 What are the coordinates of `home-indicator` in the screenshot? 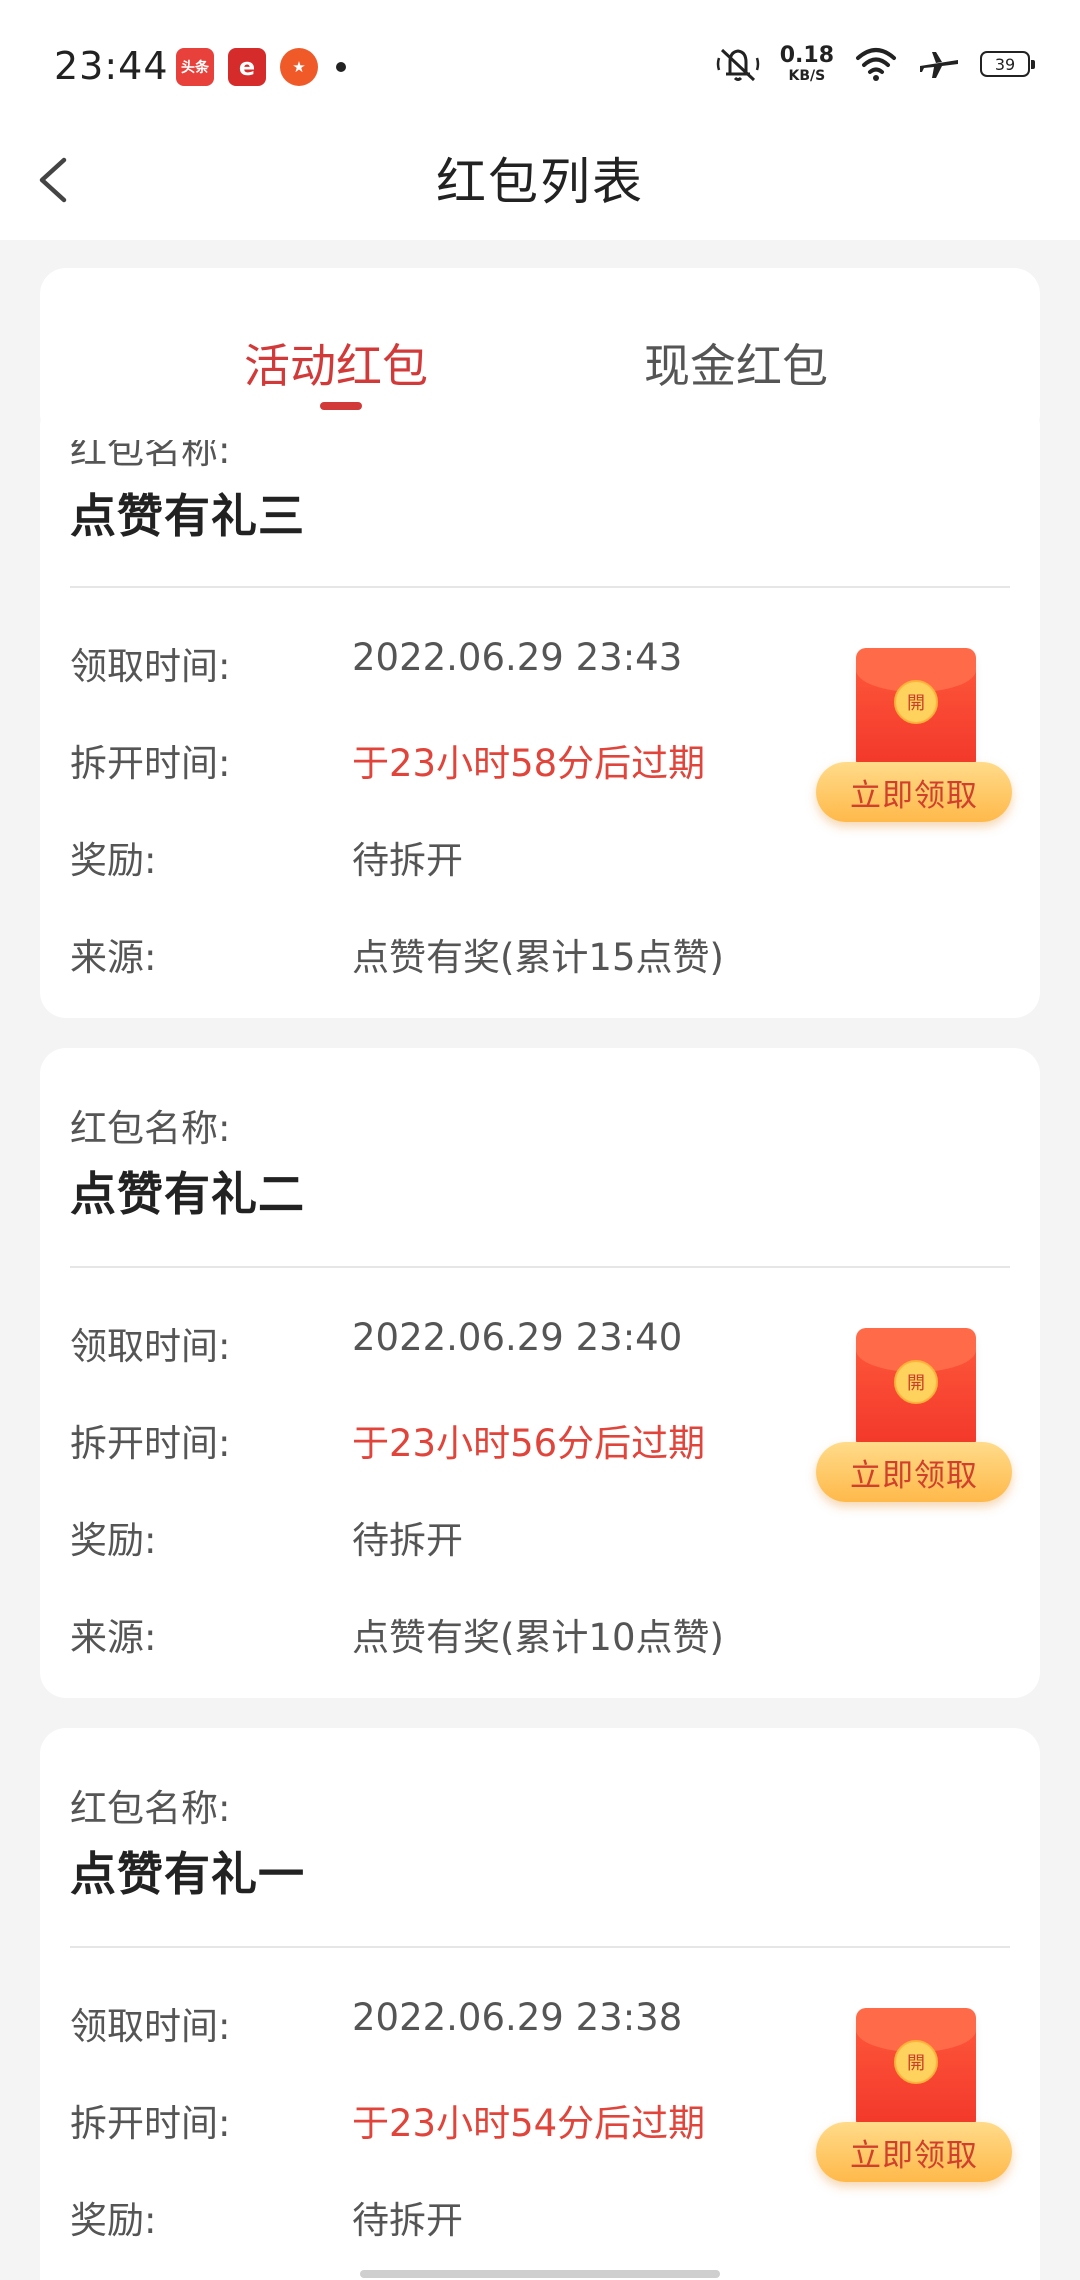 It's located at (540, 2274).